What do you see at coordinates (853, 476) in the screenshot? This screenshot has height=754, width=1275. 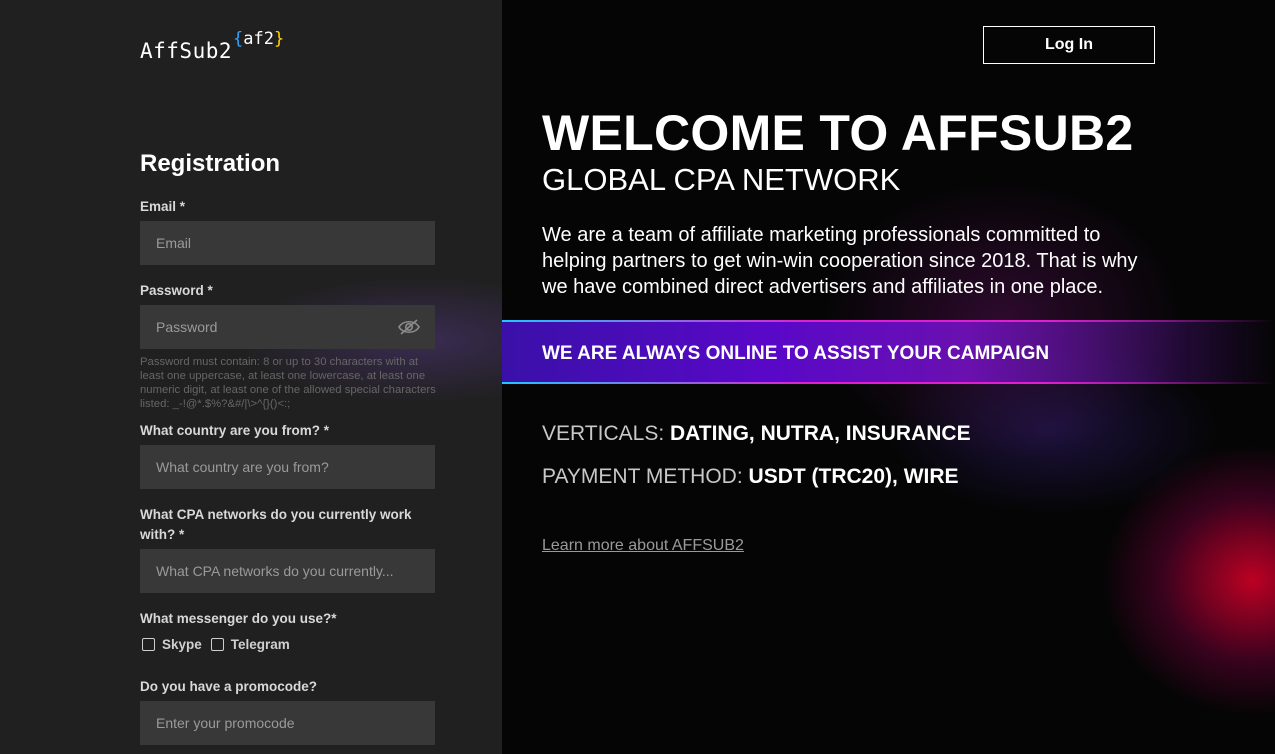 I see `payment-value: USDT (TRC20), WIRE` at bounding box center [853, 476].